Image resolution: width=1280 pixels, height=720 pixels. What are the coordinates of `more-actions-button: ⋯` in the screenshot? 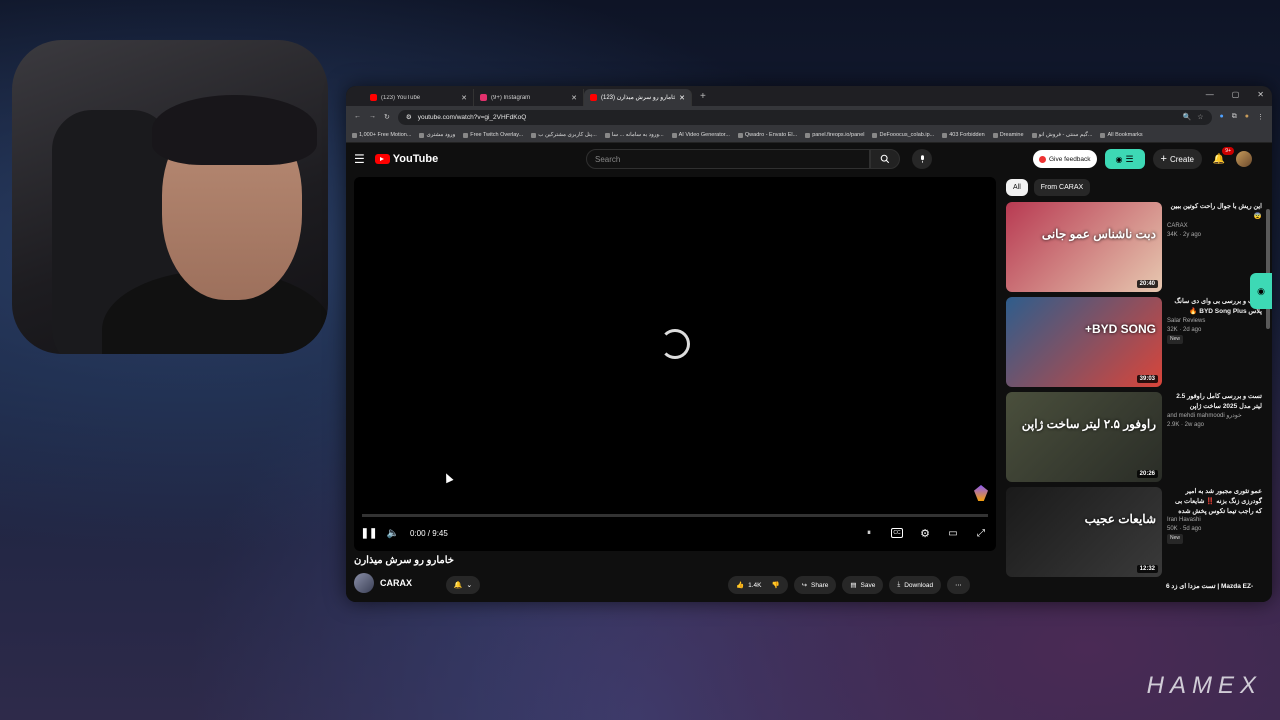 It's located at (958, 585).